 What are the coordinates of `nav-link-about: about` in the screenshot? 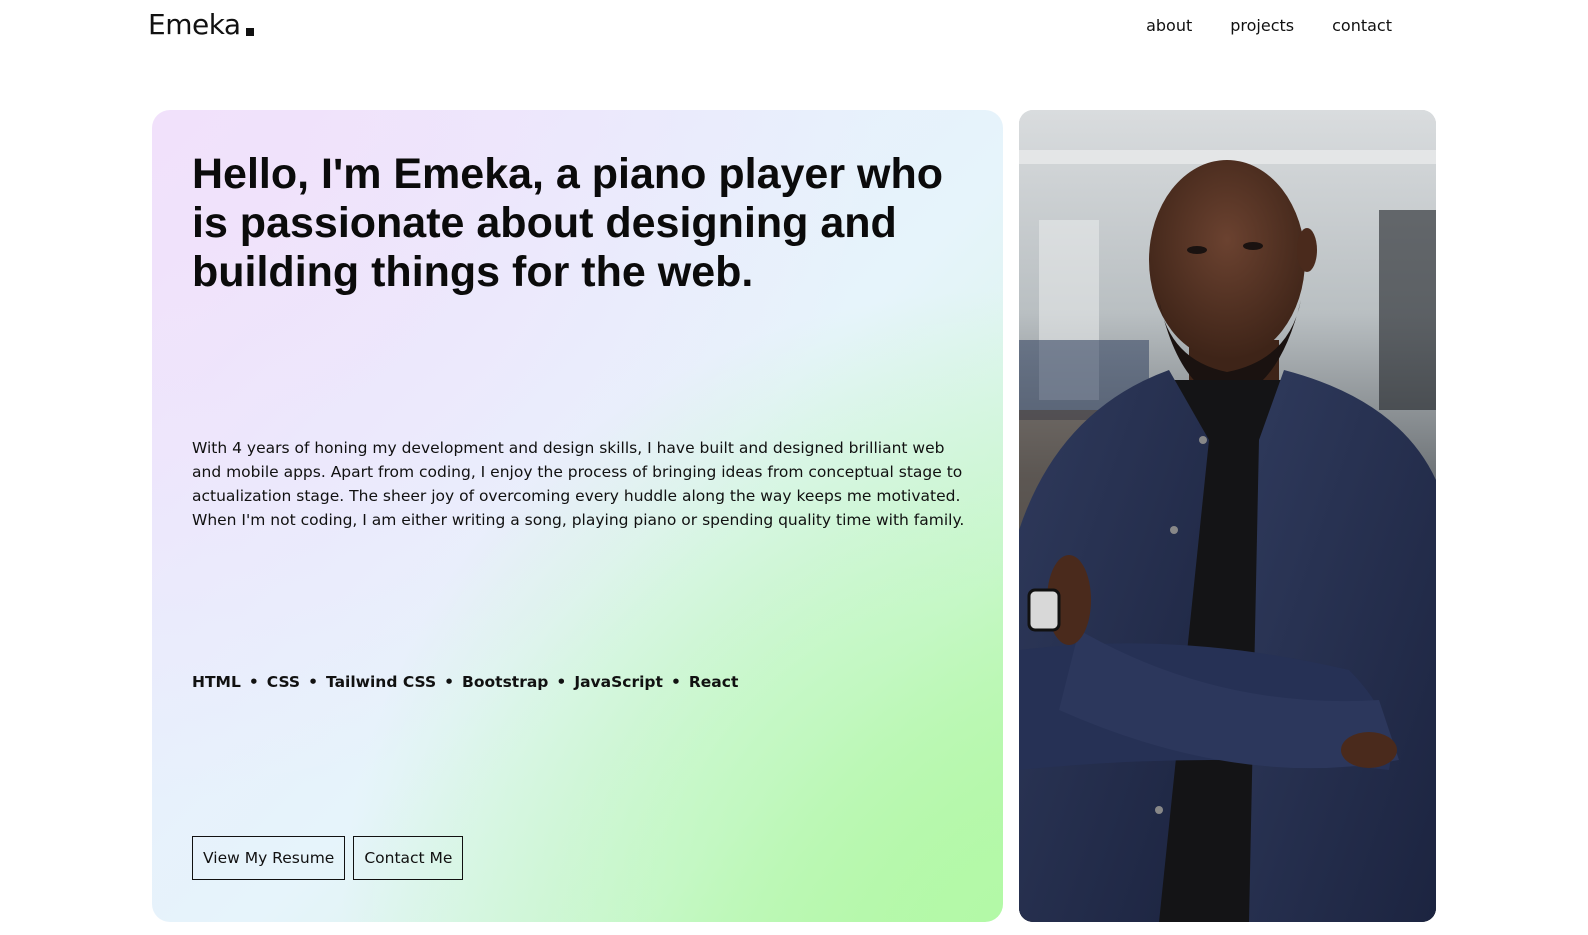 It's located at (1169, 25).